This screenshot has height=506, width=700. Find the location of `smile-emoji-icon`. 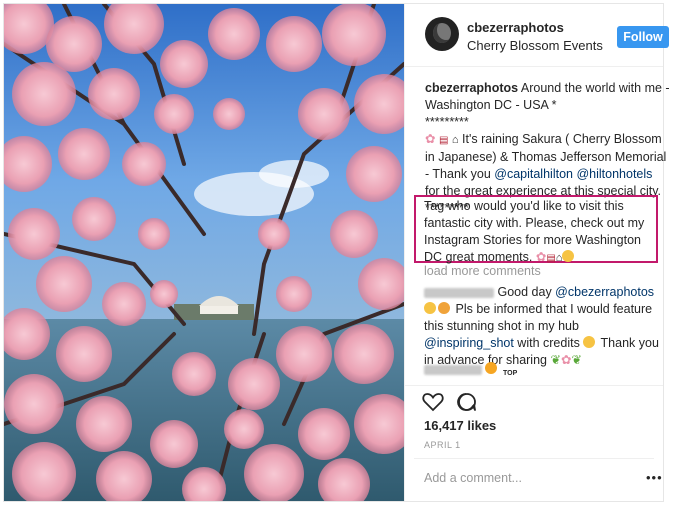

smile-emoji-icon is located at coordinates (568, 256).